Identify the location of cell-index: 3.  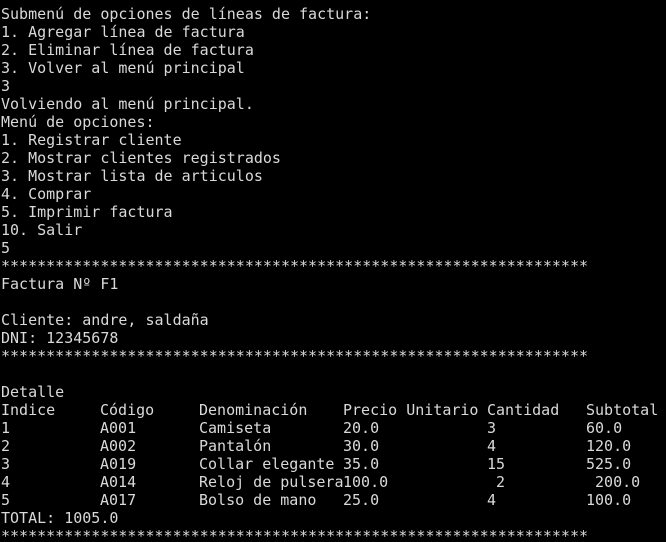
(6, 464).